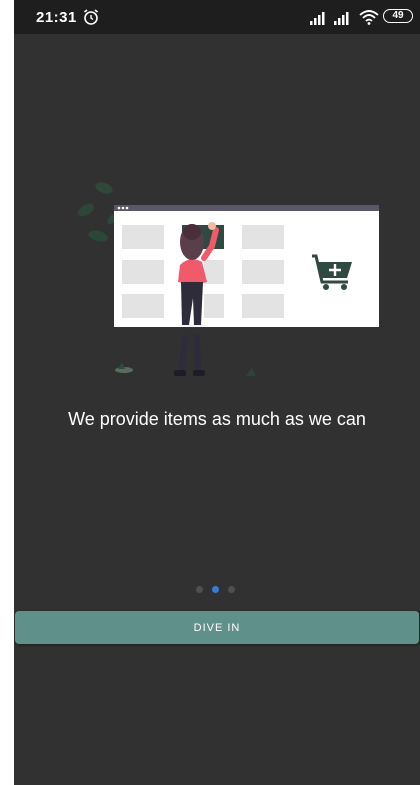  What do you see at coordinates (215, 589) in the screenshot?
I see `page-dot-active` at bounding box center [215, 589].